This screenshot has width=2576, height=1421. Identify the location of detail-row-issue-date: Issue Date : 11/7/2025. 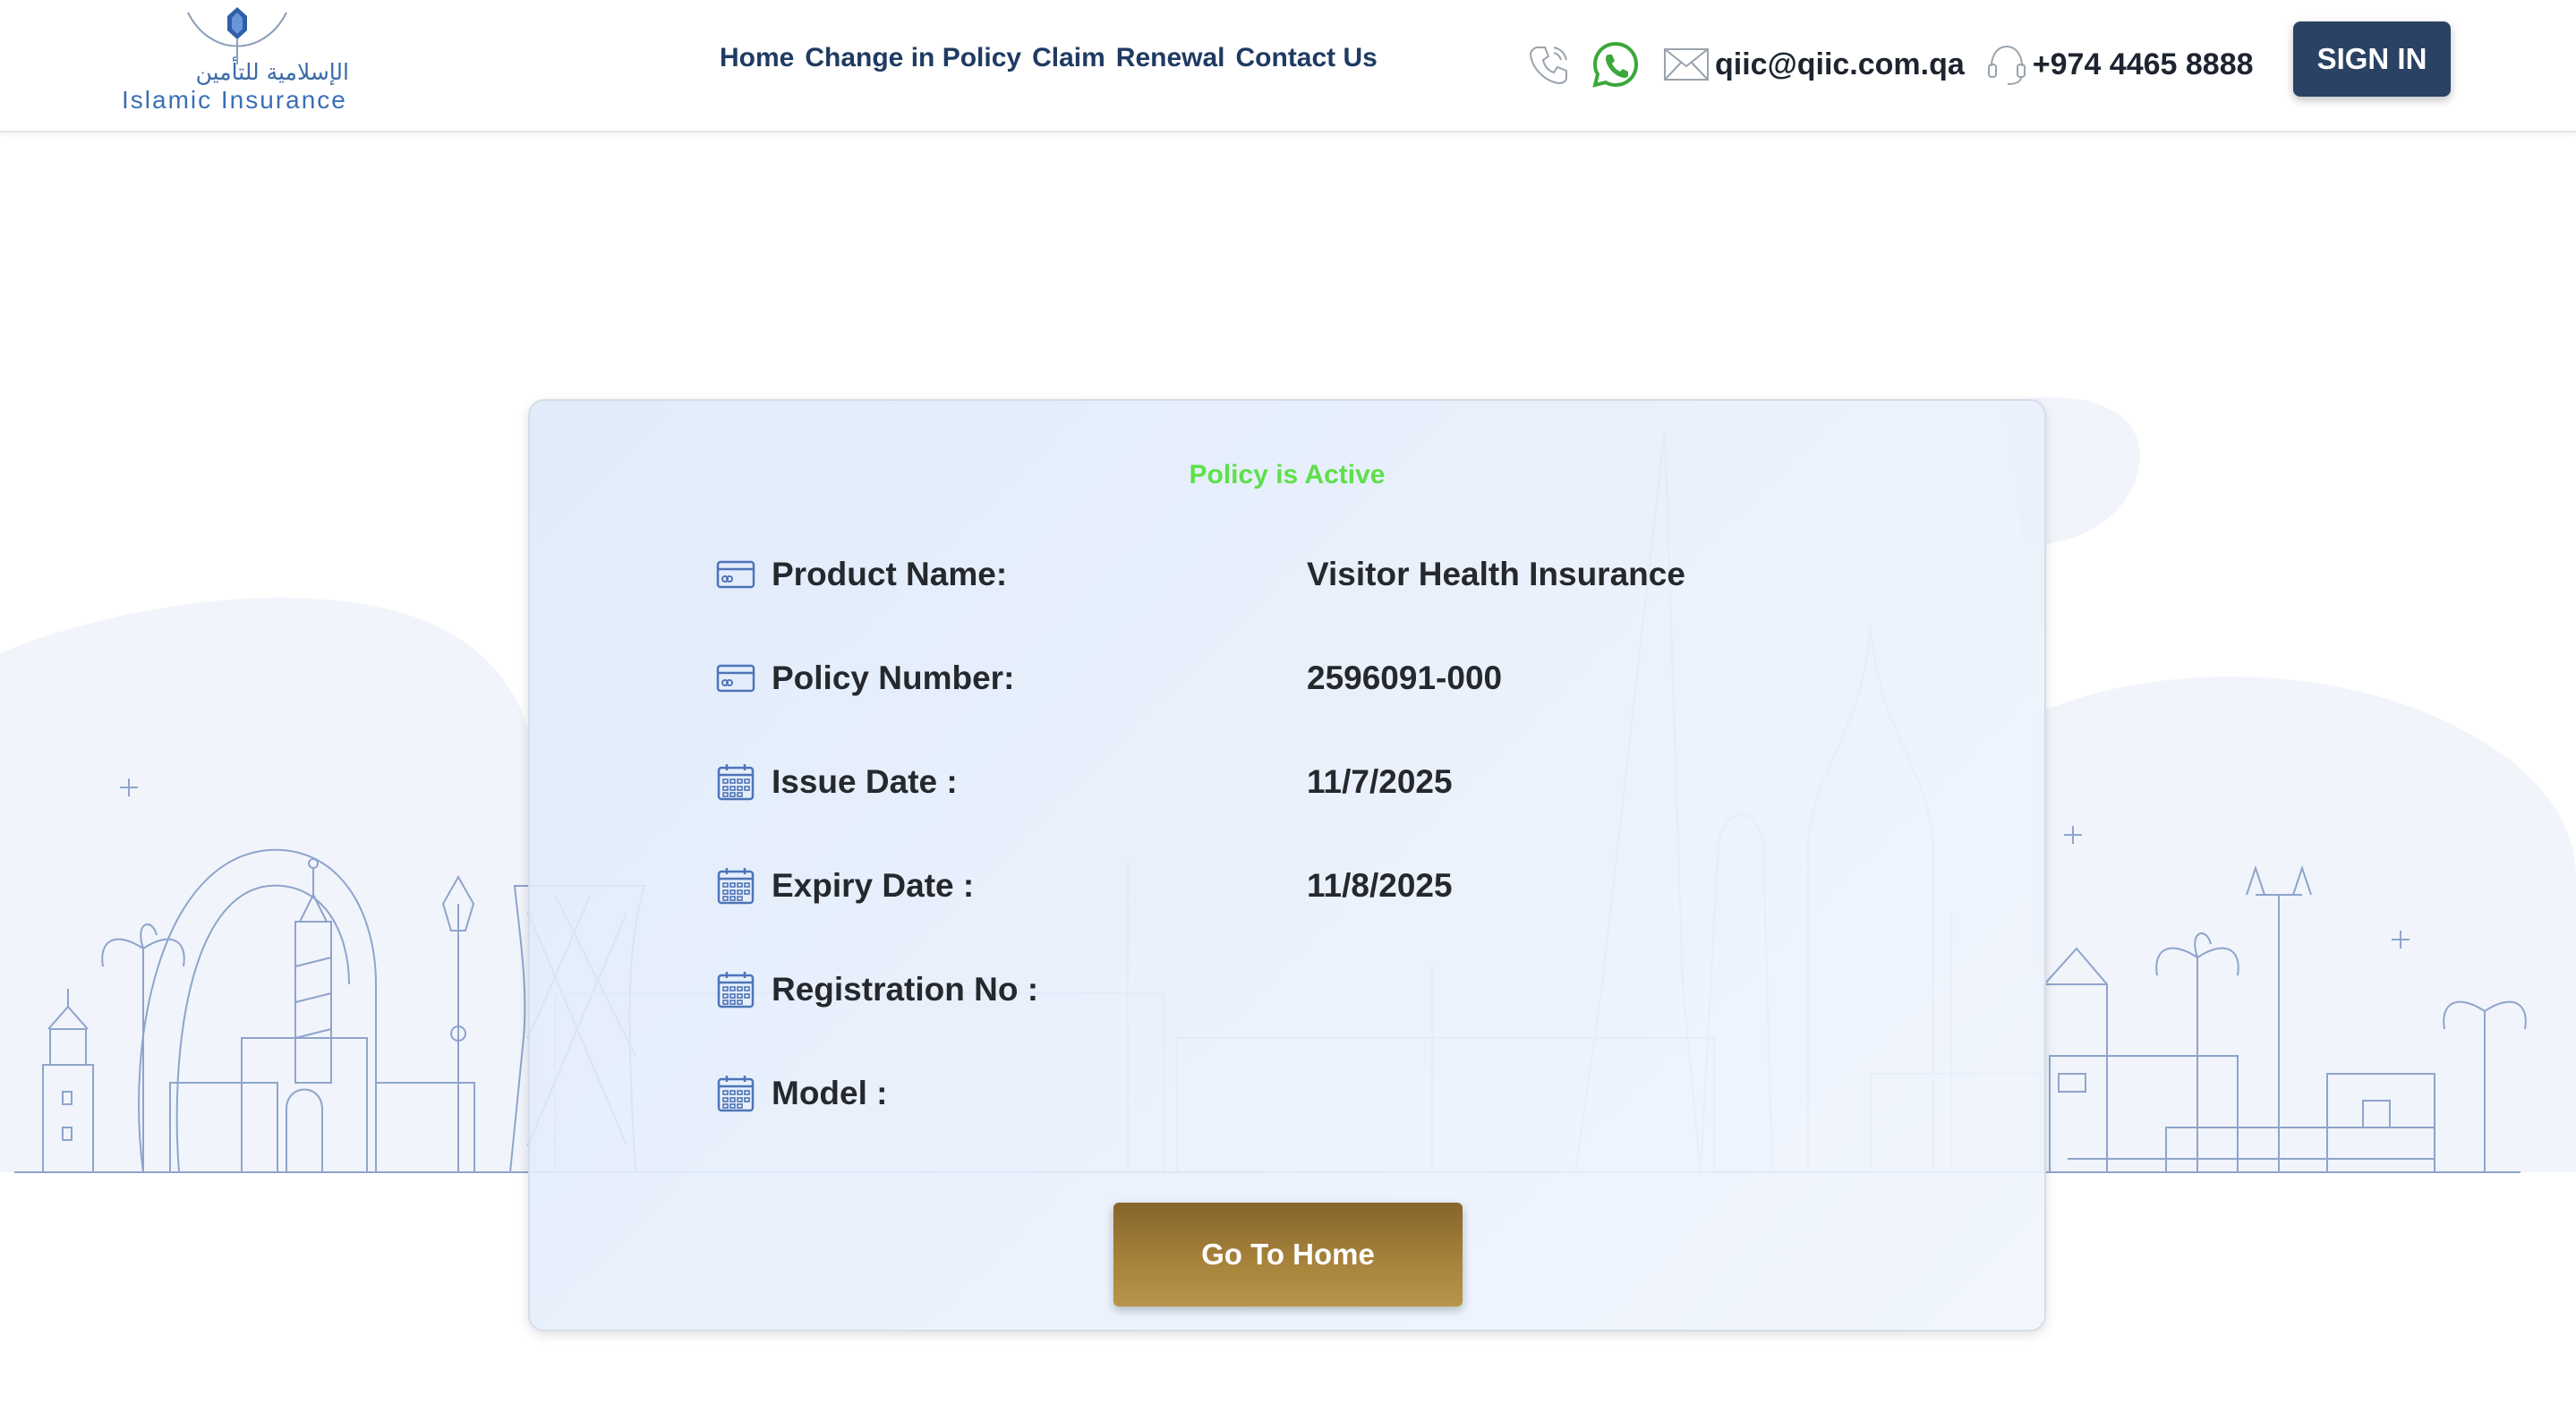
(1298, 814).